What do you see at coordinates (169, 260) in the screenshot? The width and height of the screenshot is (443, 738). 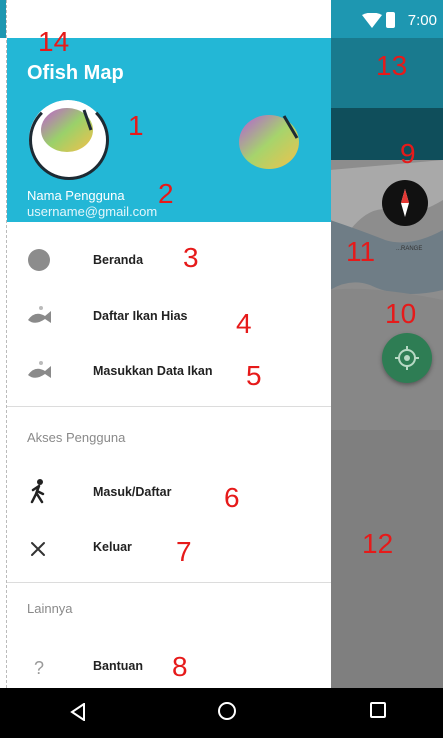 I see `menu-item-beranda: Beranda` at bounding box center [169, 260].